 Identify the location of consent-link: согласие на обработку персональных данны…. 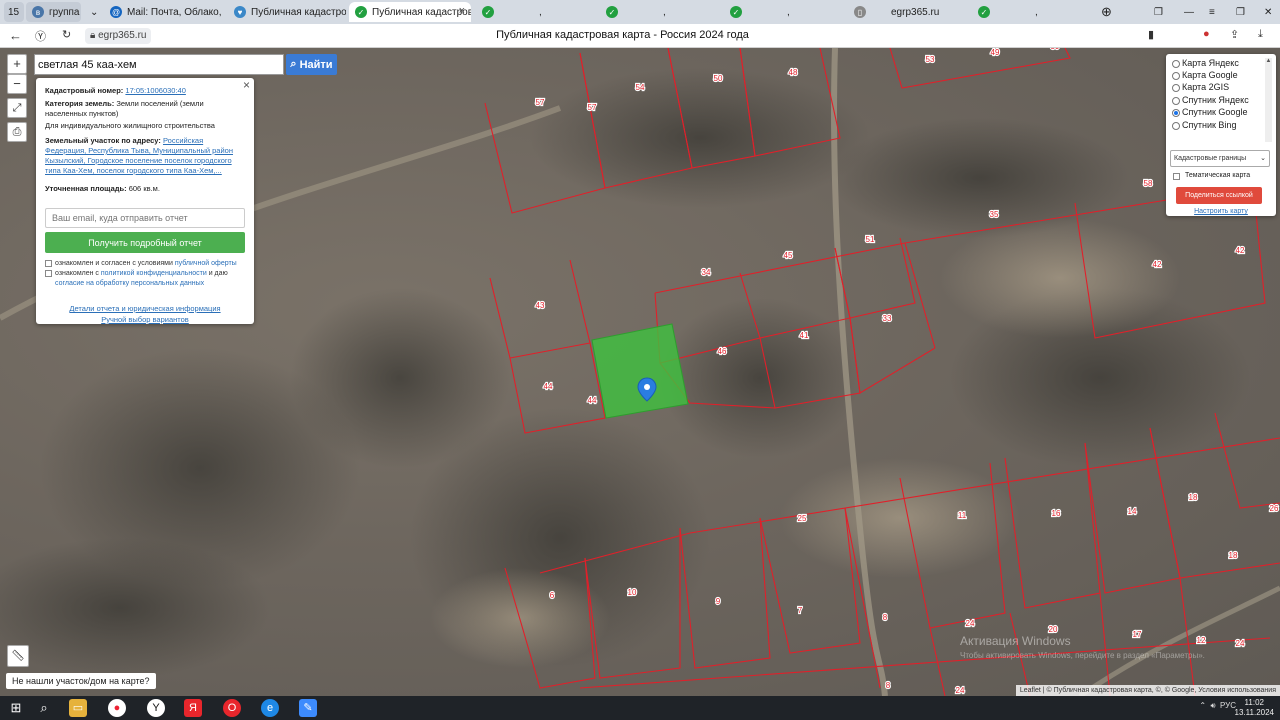
(129, 283).